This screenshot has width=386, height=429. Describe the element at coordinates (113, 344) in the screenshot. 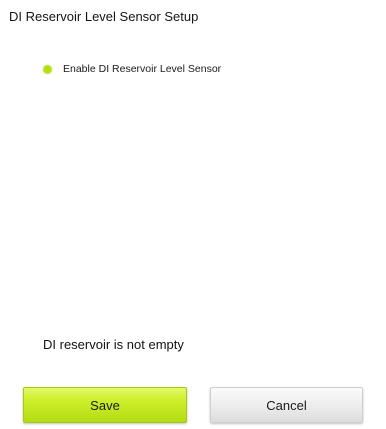

I see `reservoir-status-text: DI reservoir is not empty` at that location.